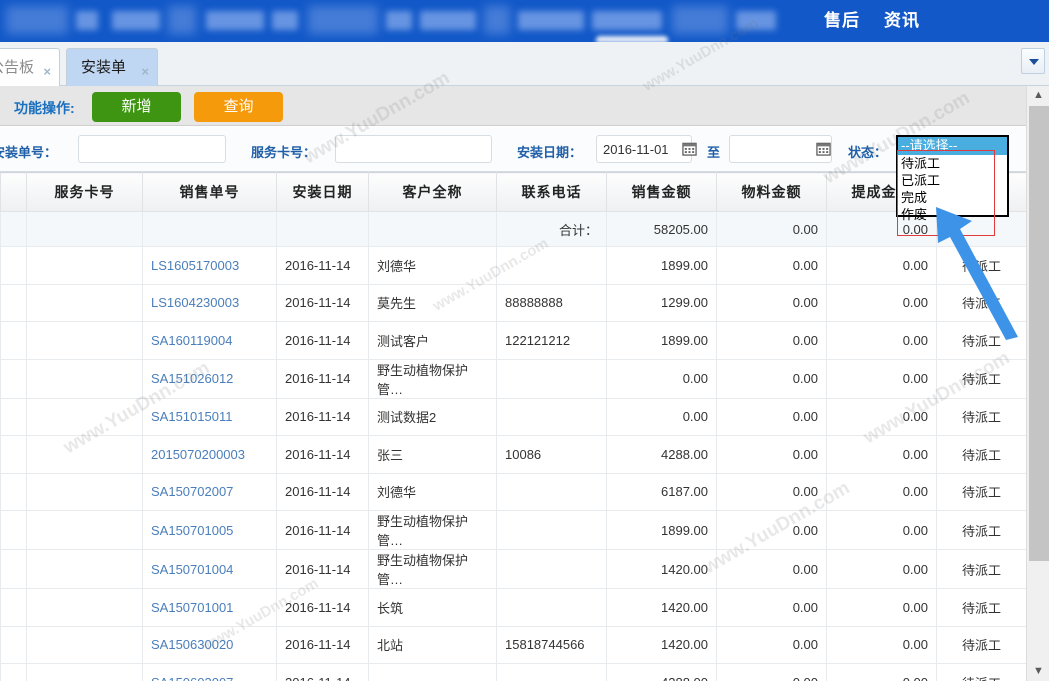 Image resolution: width=1049 pixels, height=681 pixels. I want to click on cell-sales-no: 2015070200003, so click(209, 454).